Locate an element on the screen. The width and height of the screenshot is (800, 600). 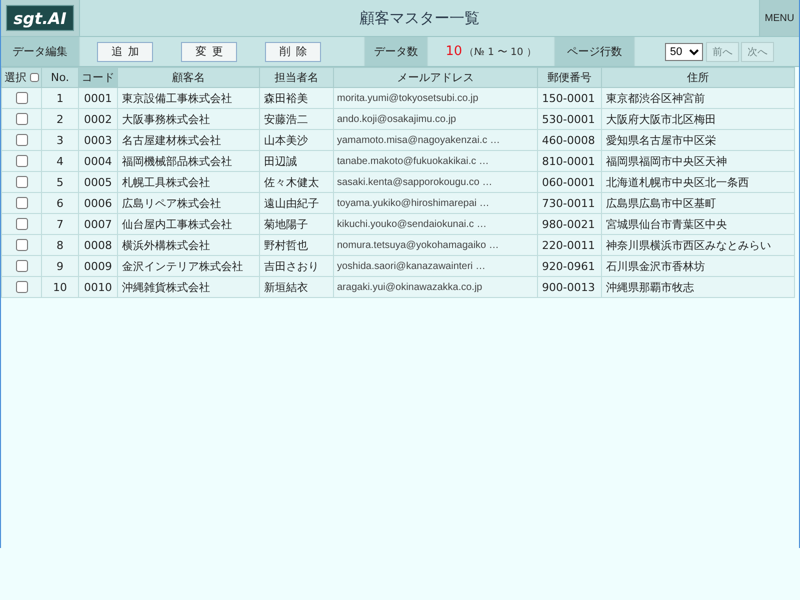
column-label: 選択 is located at coordinates (15, 77).